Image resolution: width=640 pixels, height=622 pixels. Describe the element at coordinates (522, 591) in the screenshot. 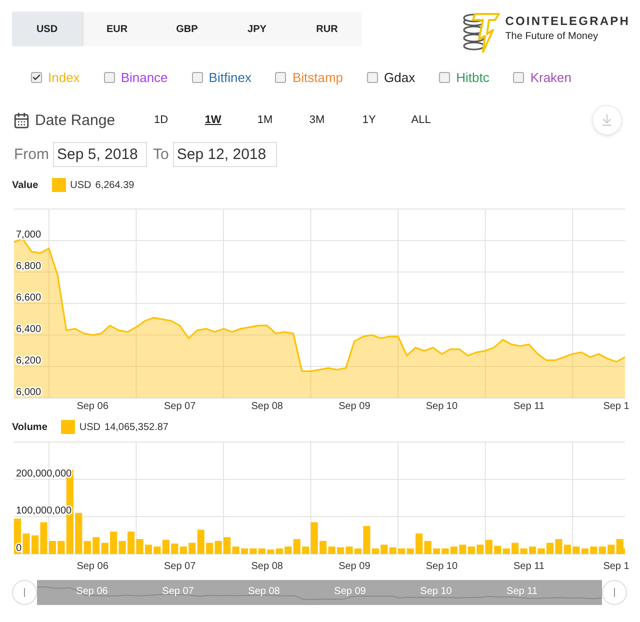

I see `navigator-label: Sep 11` at that location.